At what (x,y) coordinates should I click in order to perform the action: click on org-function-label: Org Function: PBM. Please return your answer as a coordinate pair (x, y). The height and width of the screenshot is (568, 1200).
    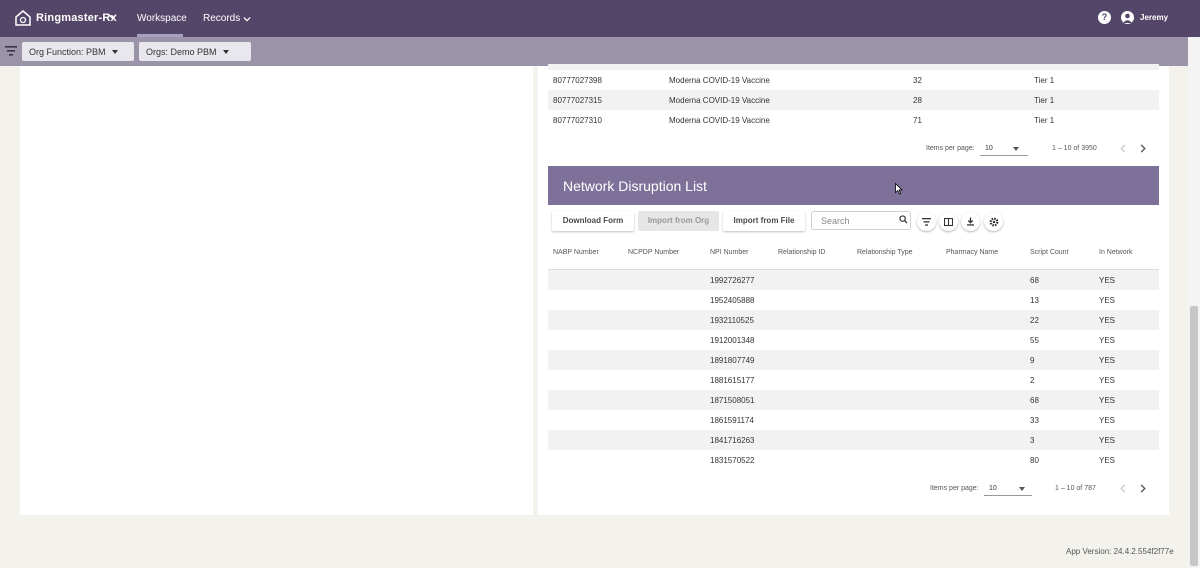
    Looking at the image, I should click on (67, 51).